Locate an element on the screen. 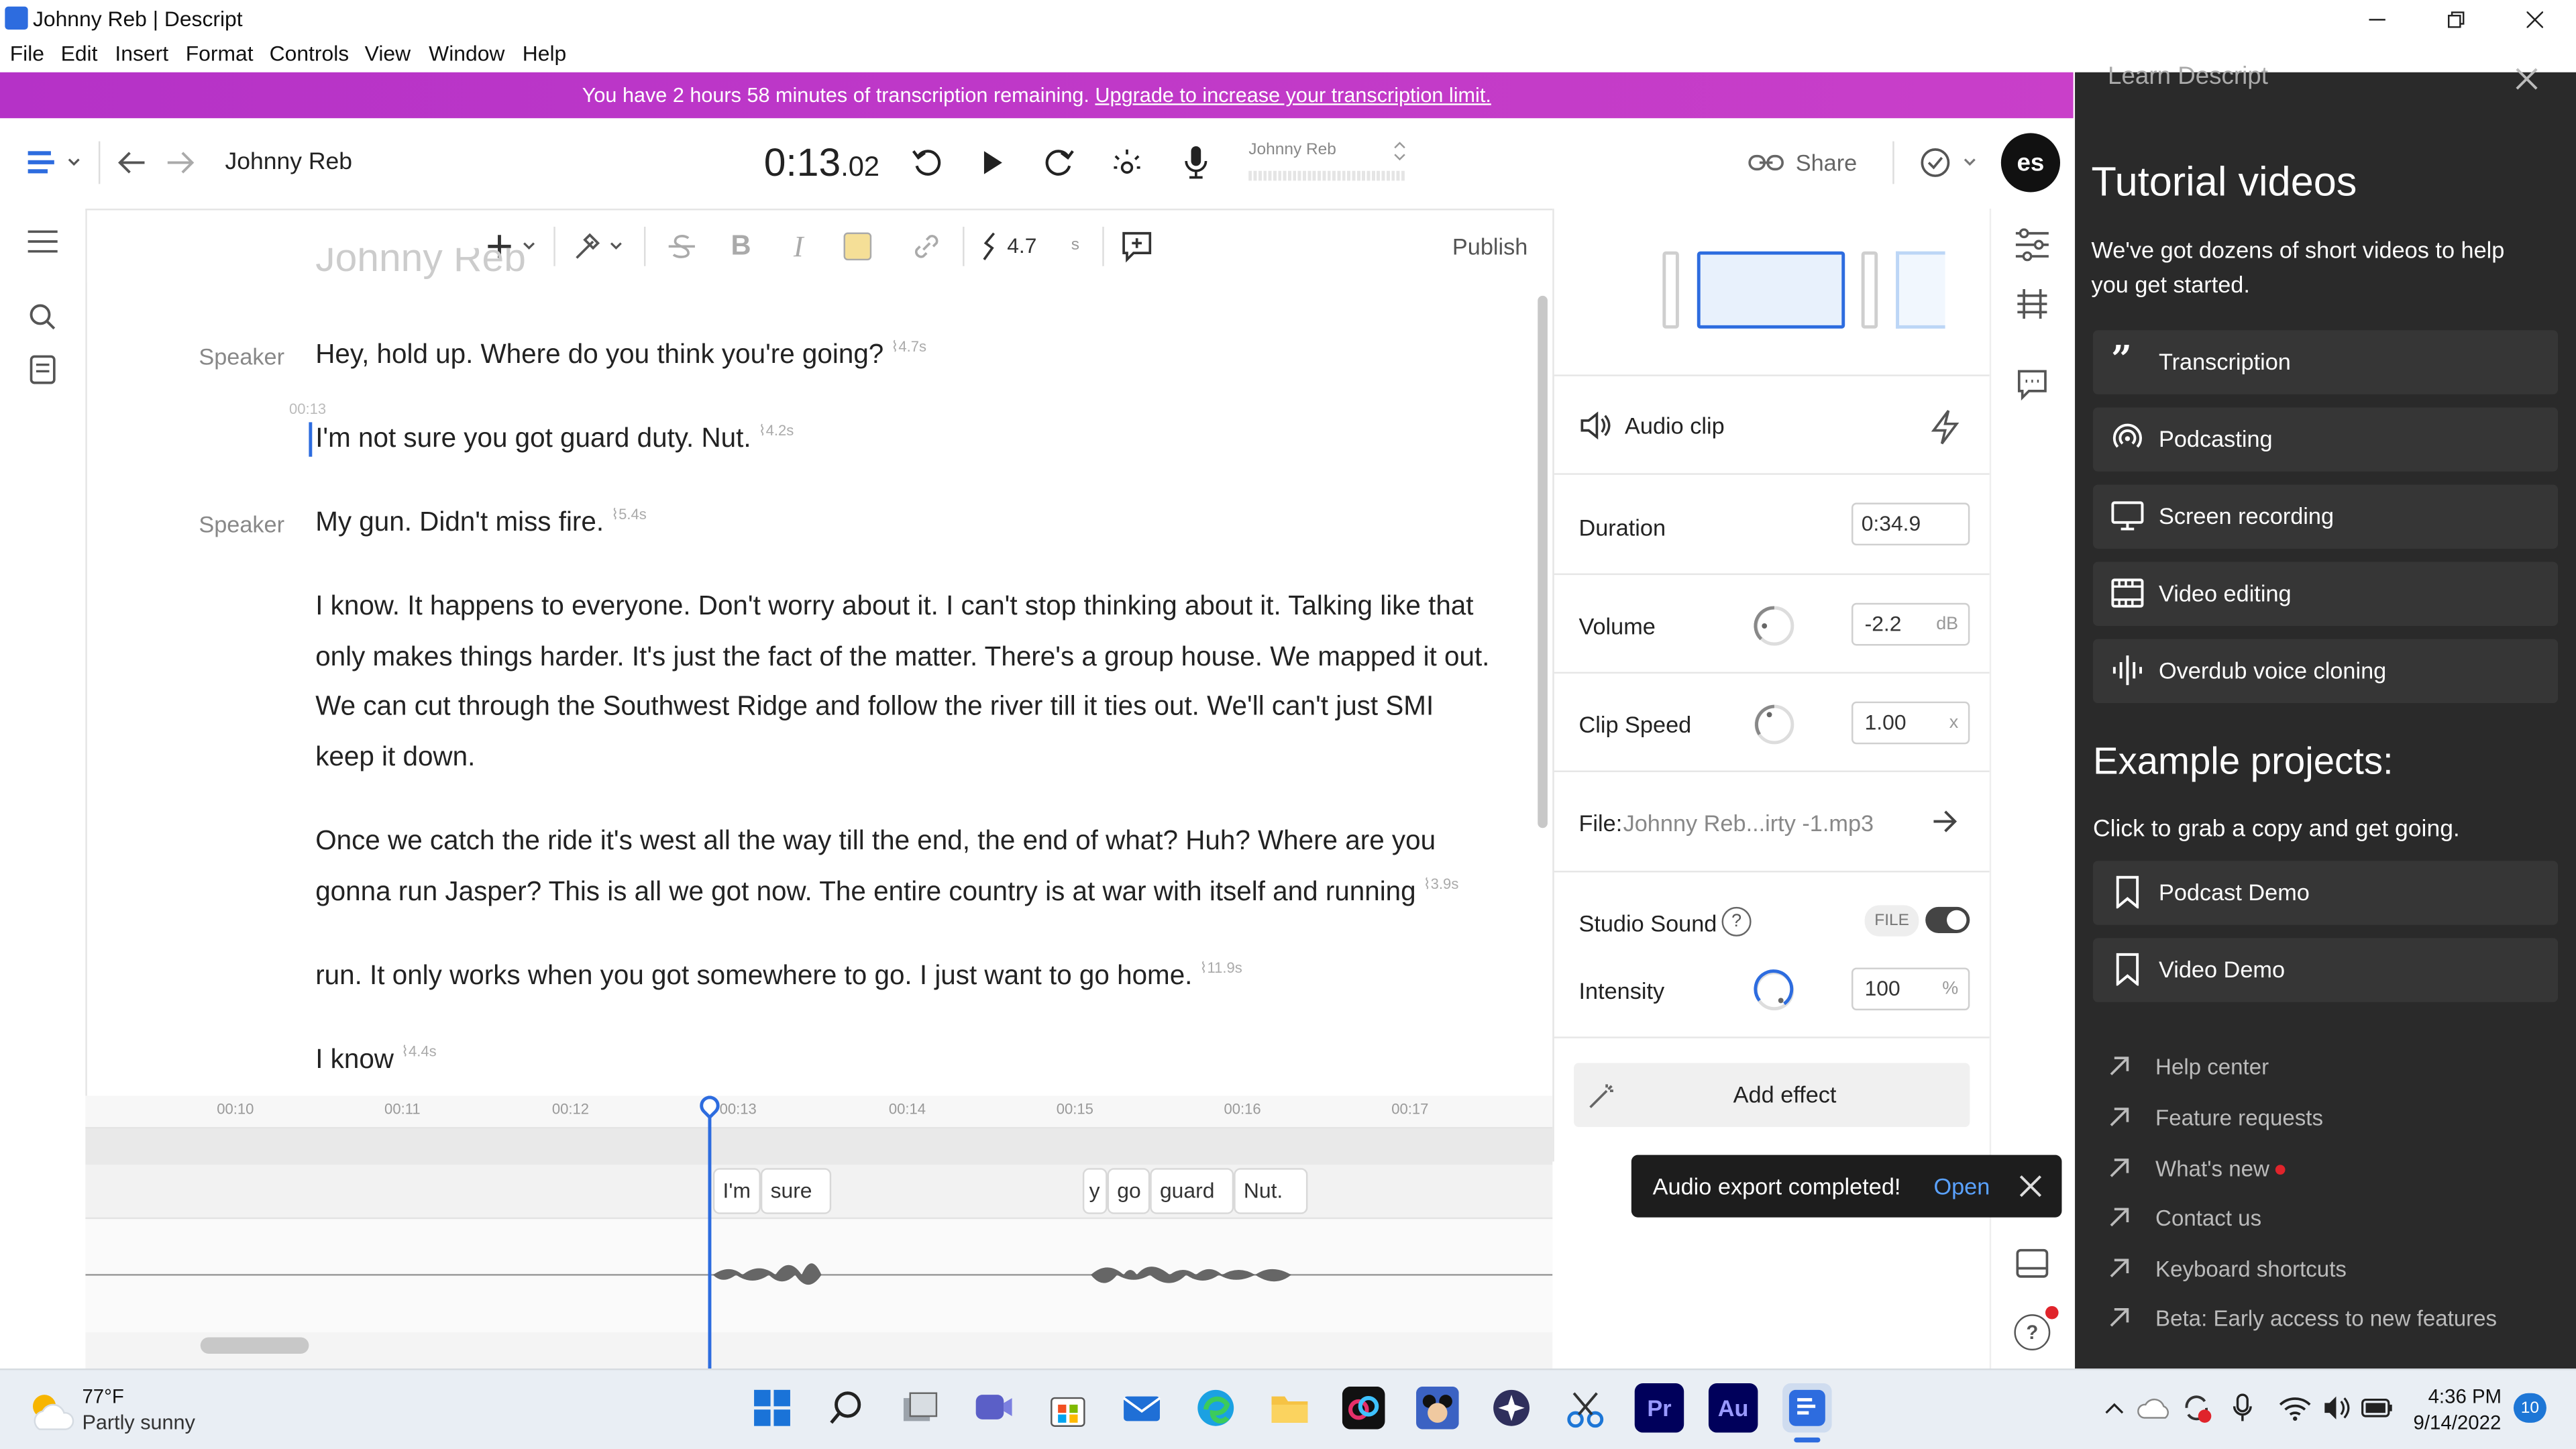 The width and height of the screenshot is (2576, 1449). status-check-icon is located at coordinates (1949, 162).